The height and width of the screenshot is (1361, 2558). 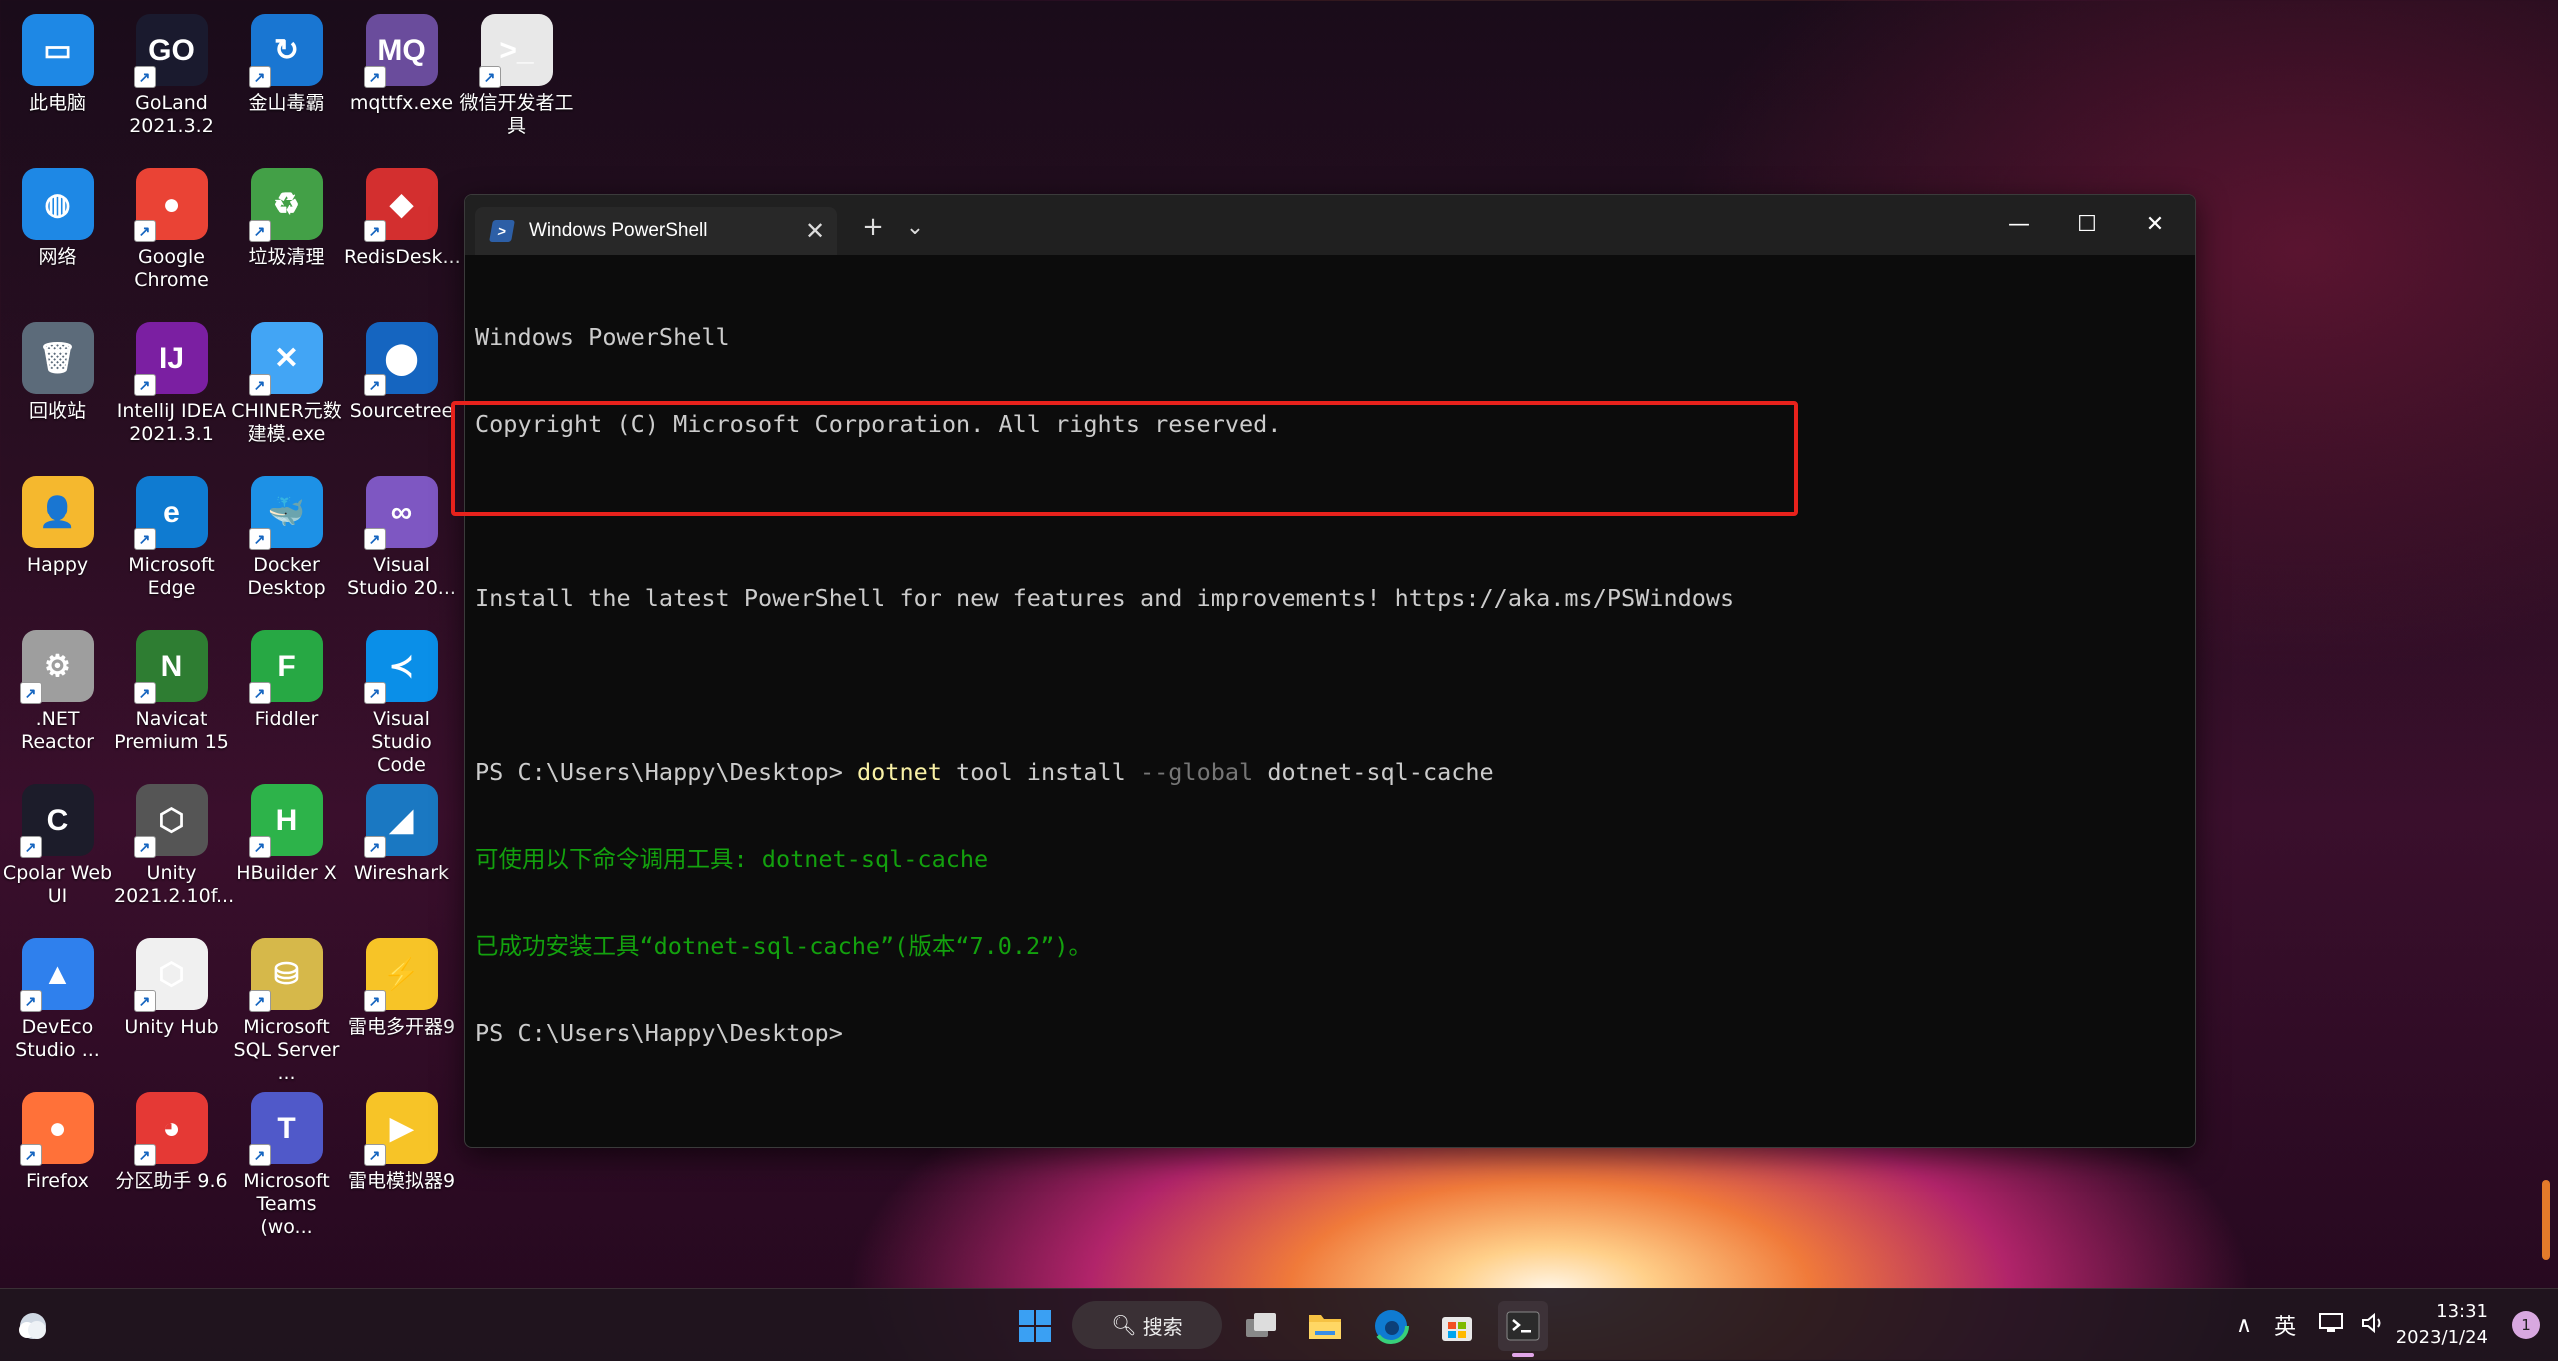 What do you see at coordinates (286, 576) in the screenshot?
I see `desktop-icon-label: Docker Desktop` at bounding box center [286, 576].